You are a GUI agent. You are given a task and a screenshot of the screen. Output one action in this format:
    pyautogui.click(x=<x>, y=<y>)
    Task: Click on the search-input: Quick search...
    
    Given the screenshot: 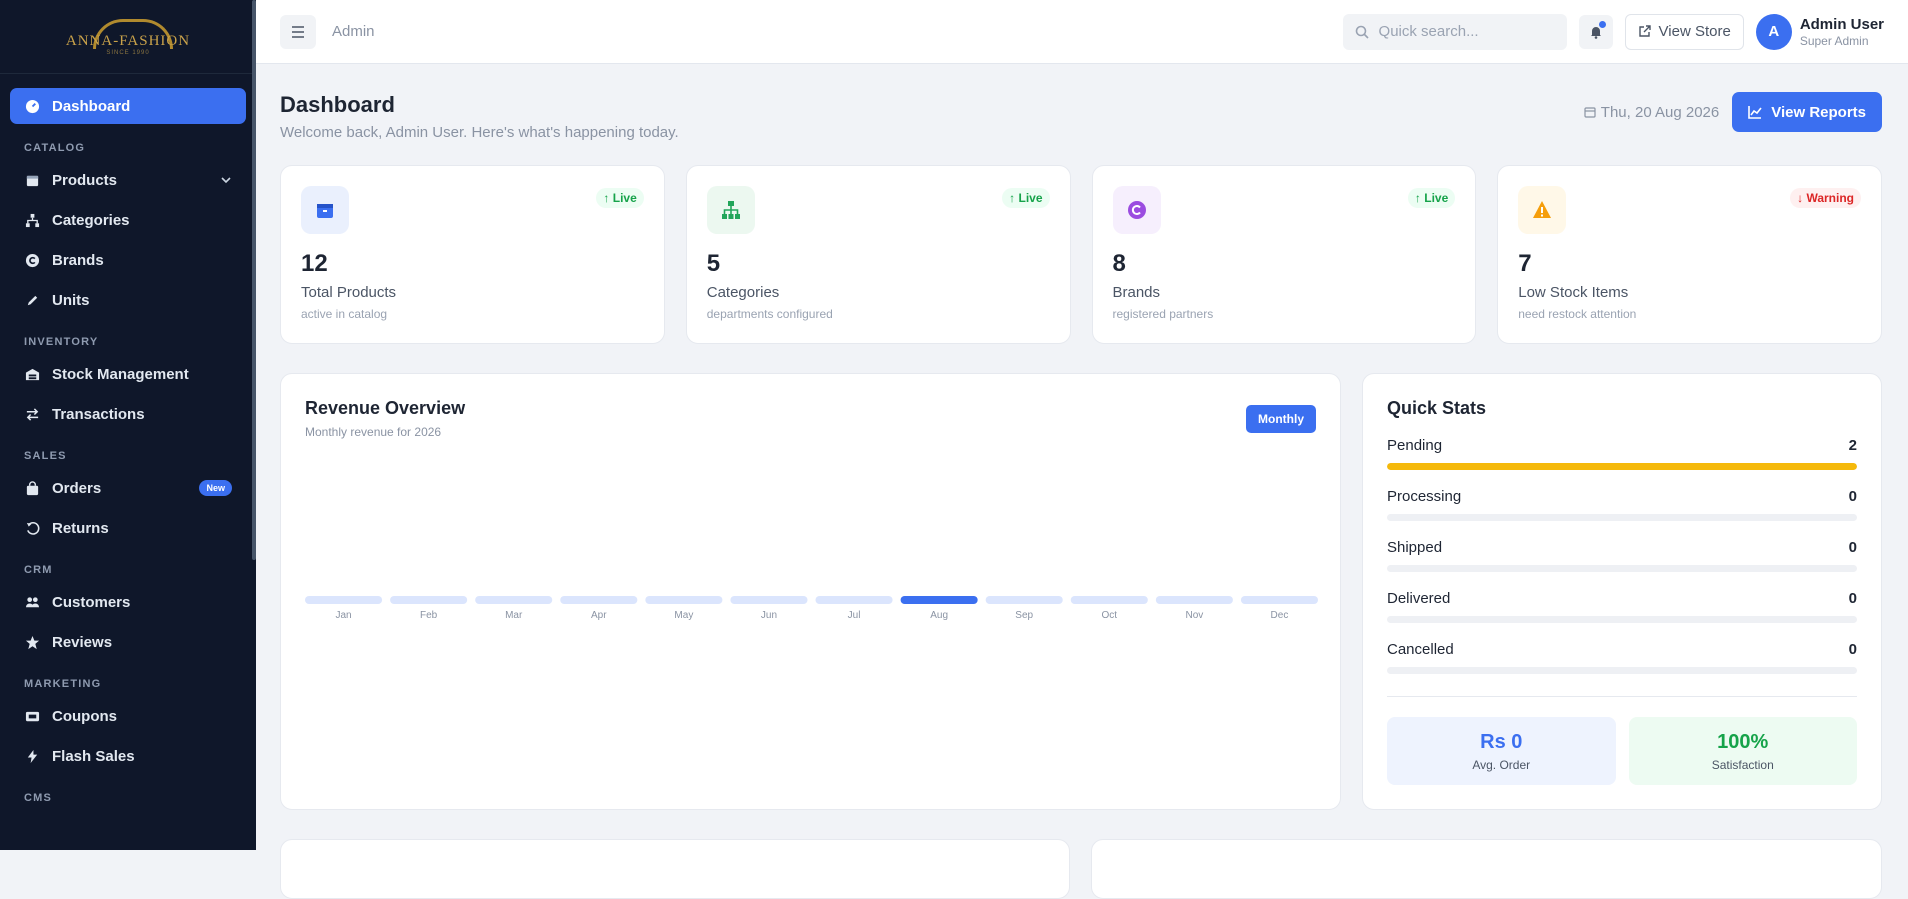 What is the action you would take?
    pyautogui.click(x=1454, y=31)
    